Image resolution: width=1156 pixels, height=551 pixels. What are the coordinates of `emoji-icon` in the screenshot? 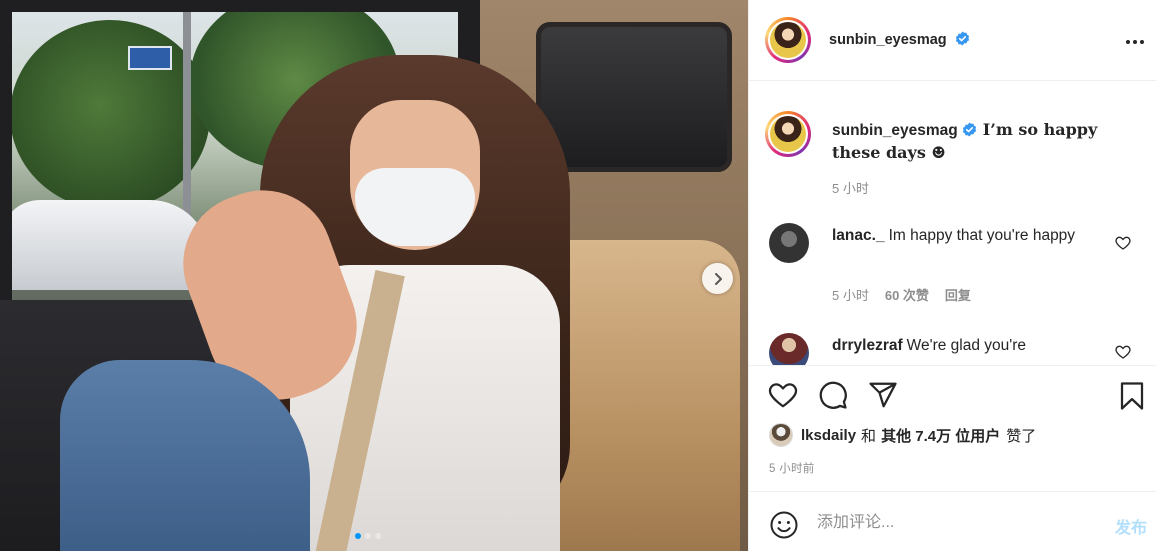 It's located at (784, 525).